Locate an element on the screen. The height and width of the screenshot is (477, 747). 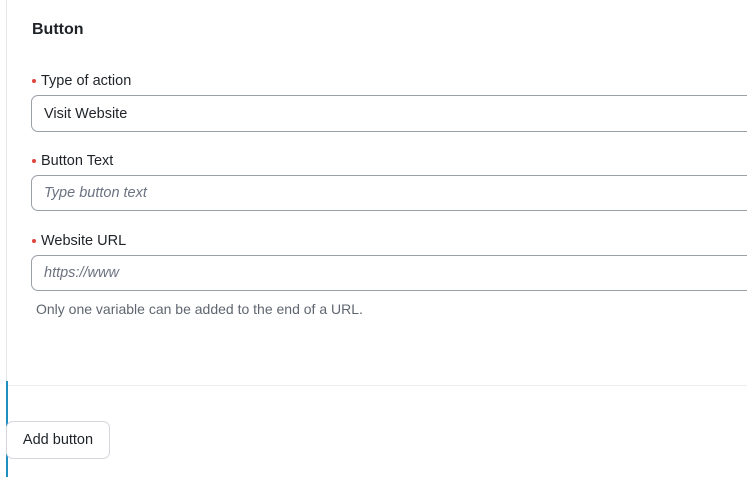
action-type-label-text: Type of action is located at coordinates (86, 81).